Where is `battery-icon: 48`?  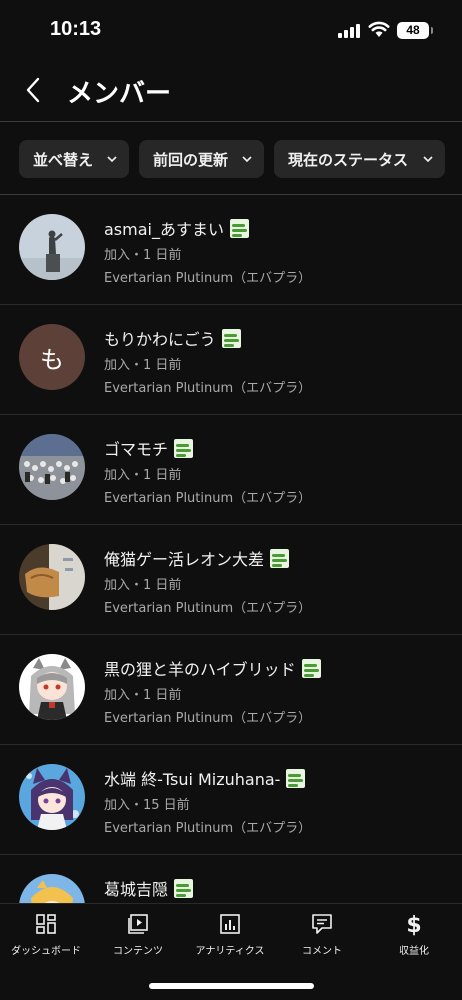 battery-icon: 48 is located at coordinates (415, 30).